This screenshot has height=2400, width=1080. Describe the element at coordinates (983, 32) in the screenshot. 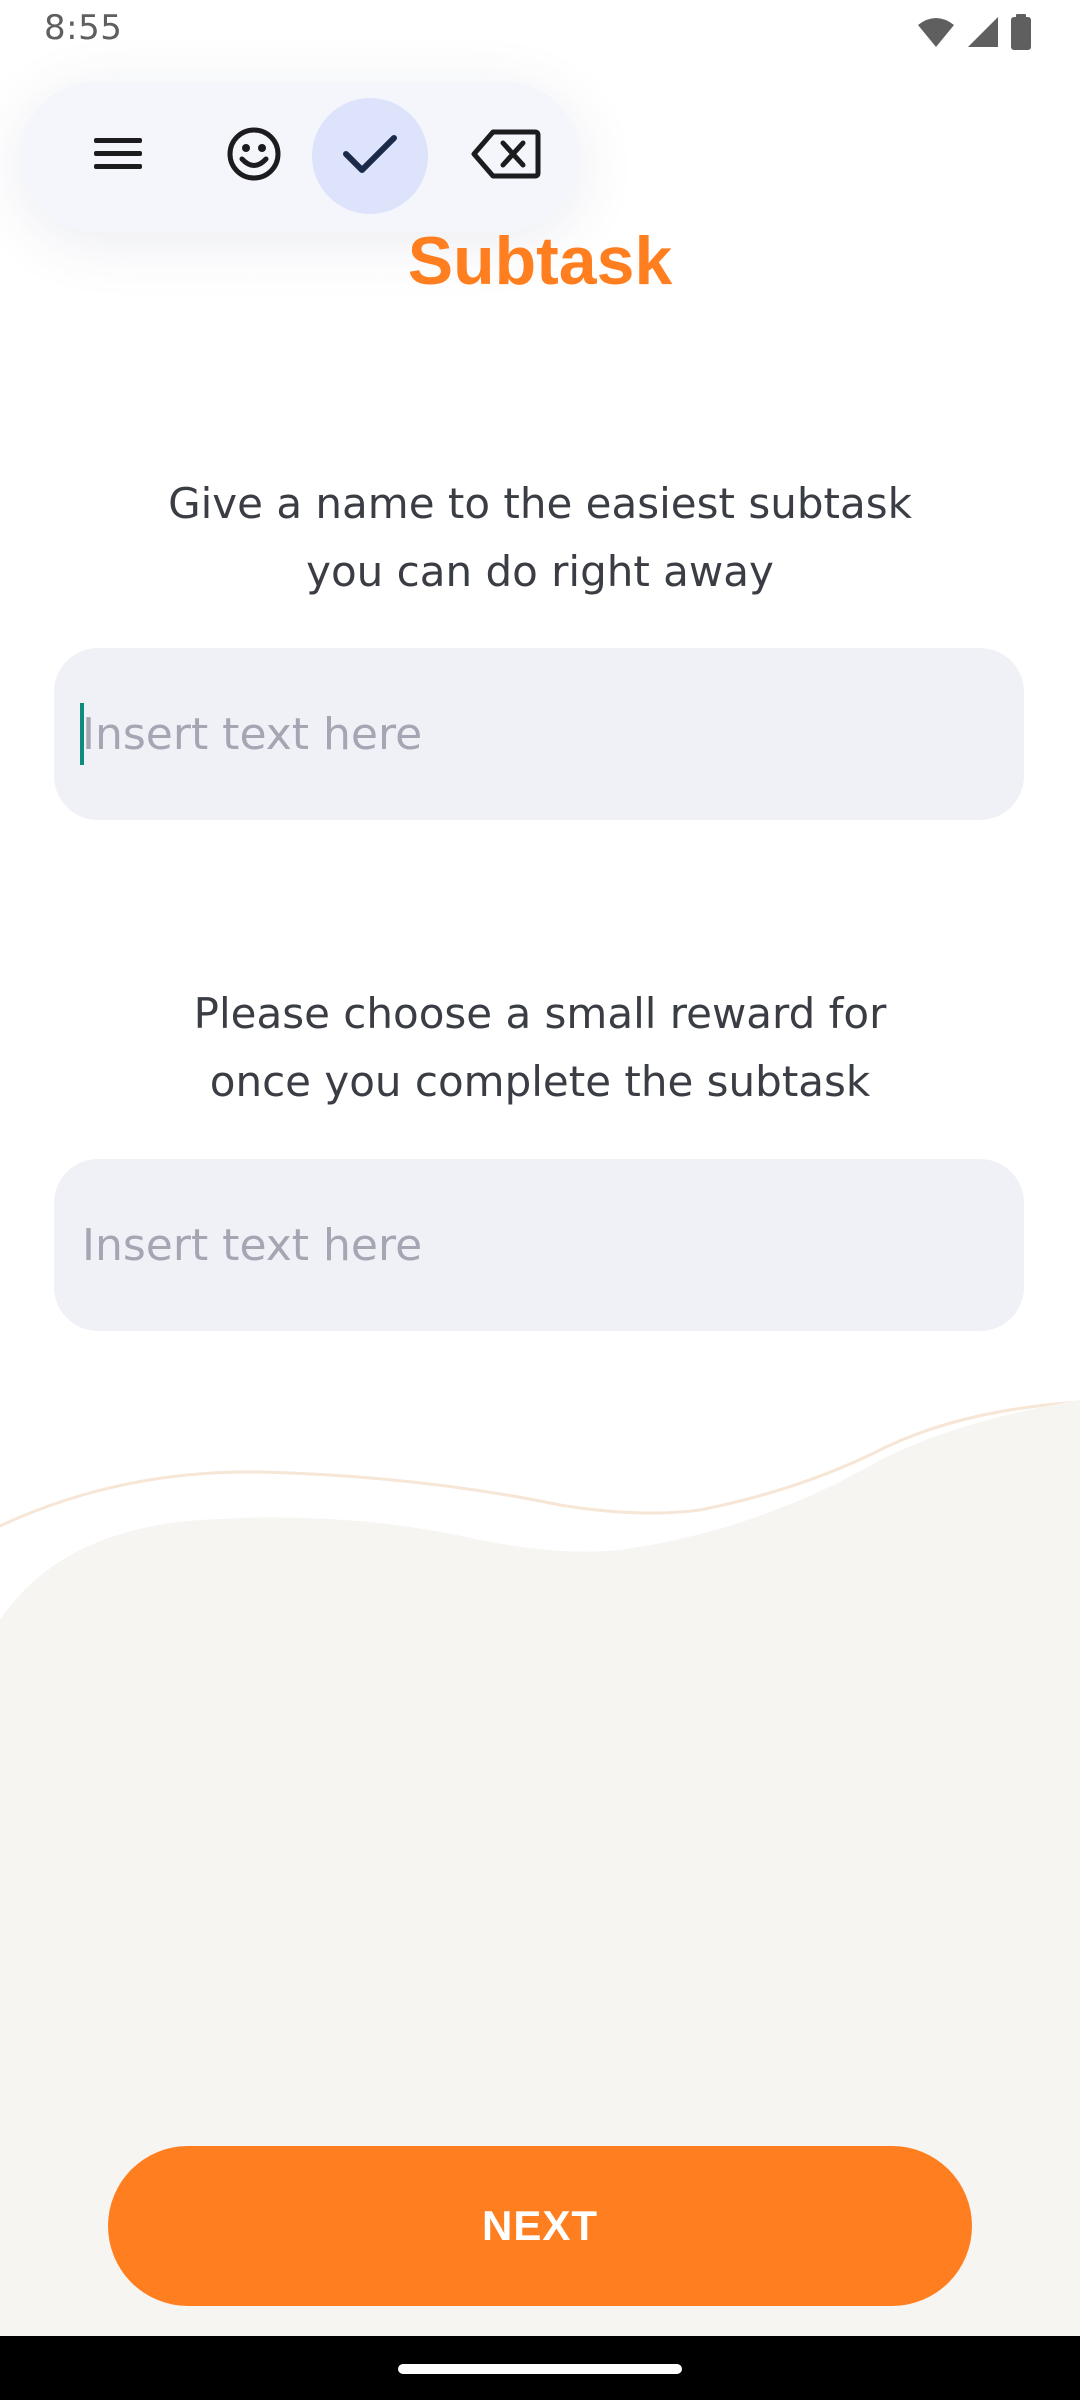

I see `signal-icon` at that location.